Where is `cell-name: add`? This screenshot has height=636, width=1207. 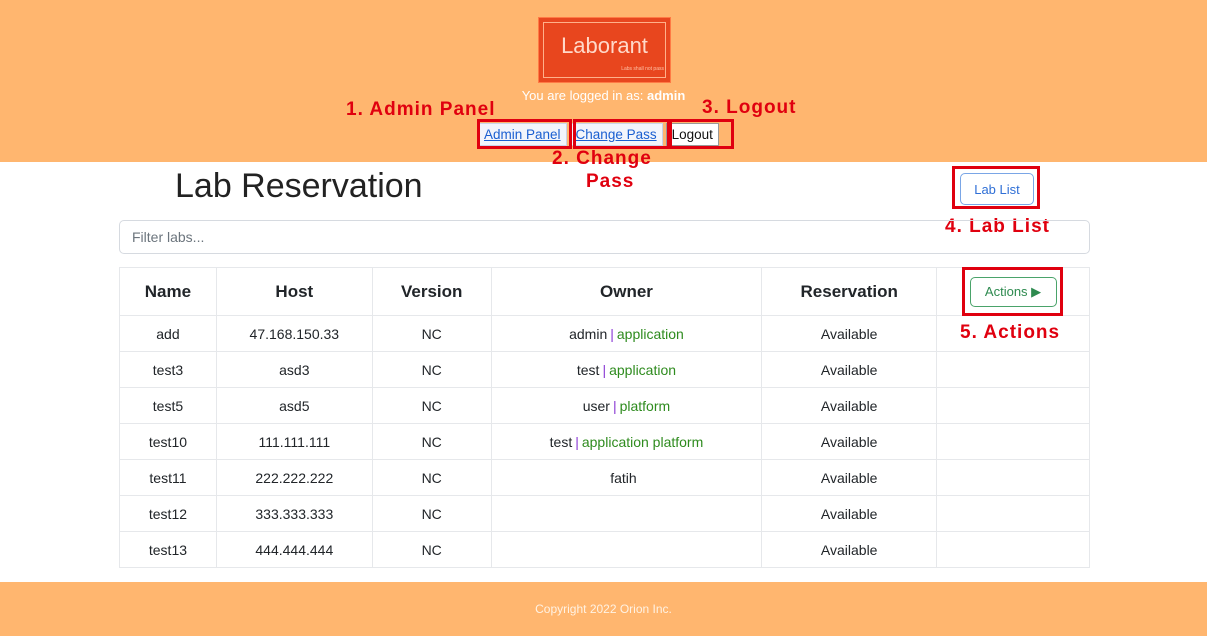
cell-name: add is located at coordinates (168, 333).